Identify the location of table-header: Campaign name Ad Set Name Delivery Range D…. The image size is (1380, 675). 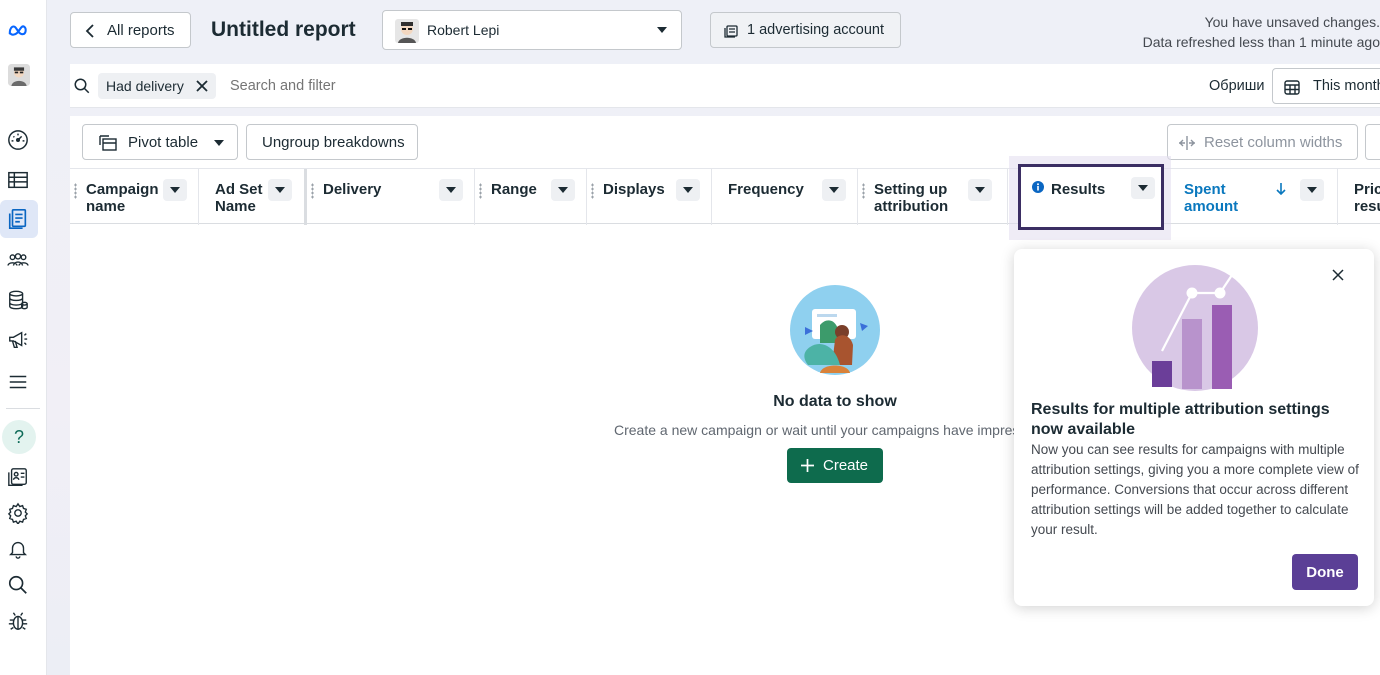
(725, 196).